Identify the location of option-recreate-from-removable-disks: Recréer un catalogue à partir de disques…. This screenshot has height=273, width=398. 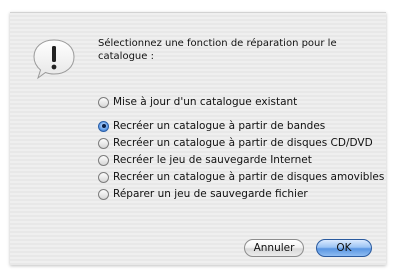
(241, 177).